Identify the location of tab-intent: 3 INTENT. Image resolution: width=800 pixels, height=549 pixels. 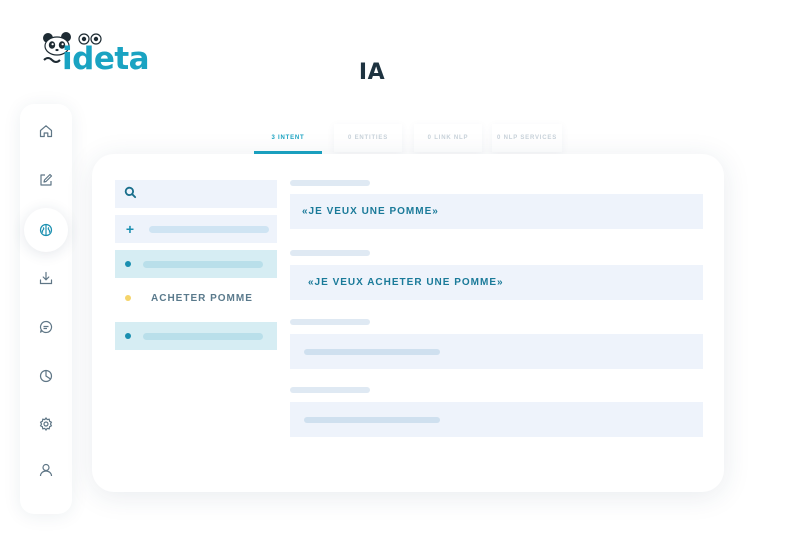
(288, 138).